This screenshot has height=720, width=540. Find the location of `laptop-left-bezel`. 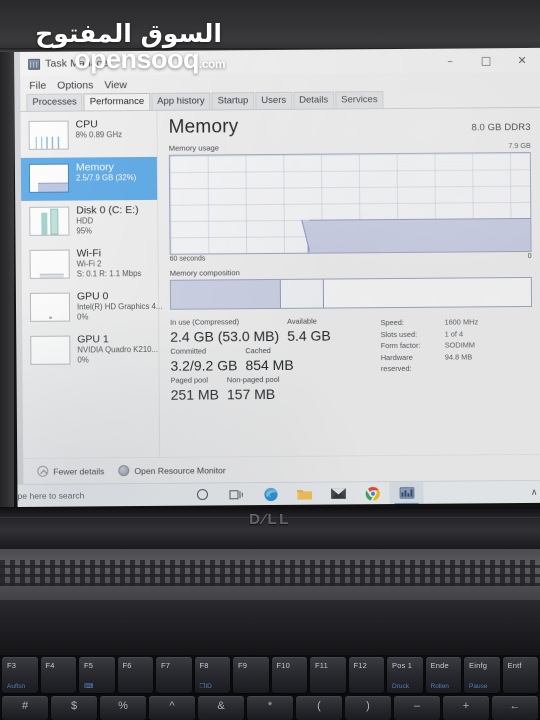

laptop-left-bezel is located at coordinates (7, 279).